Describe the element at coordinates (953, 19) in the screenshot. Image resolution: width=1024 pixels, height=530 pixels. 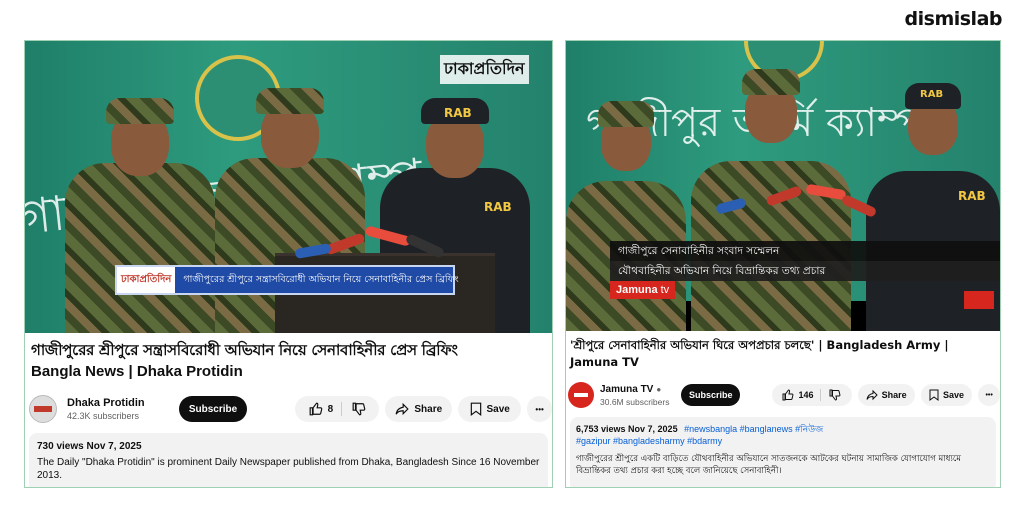
I see `brand-logo: dismislab` at that location.